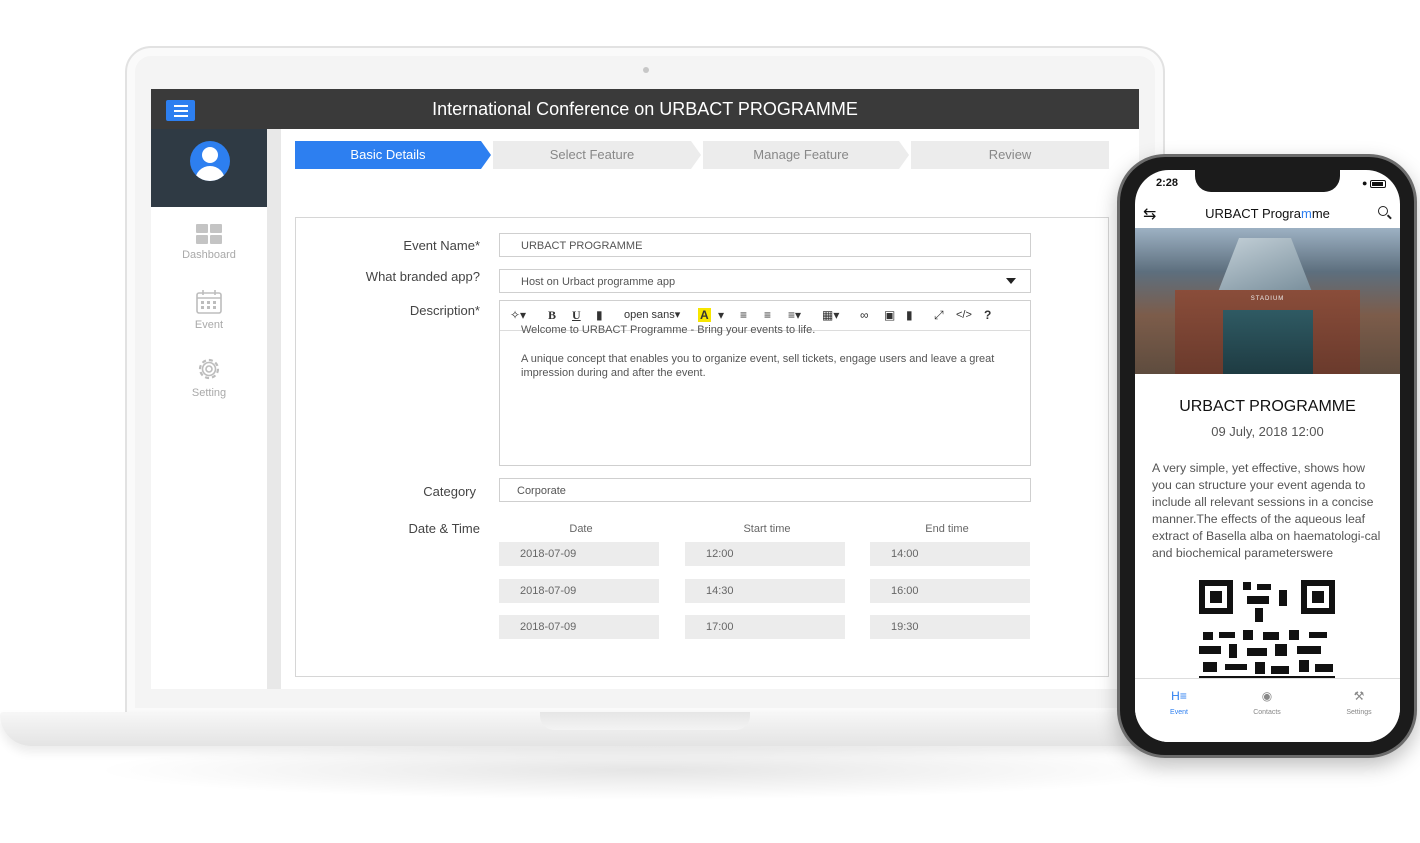  I want to click on user-avatar-icon, so click(210, 161).